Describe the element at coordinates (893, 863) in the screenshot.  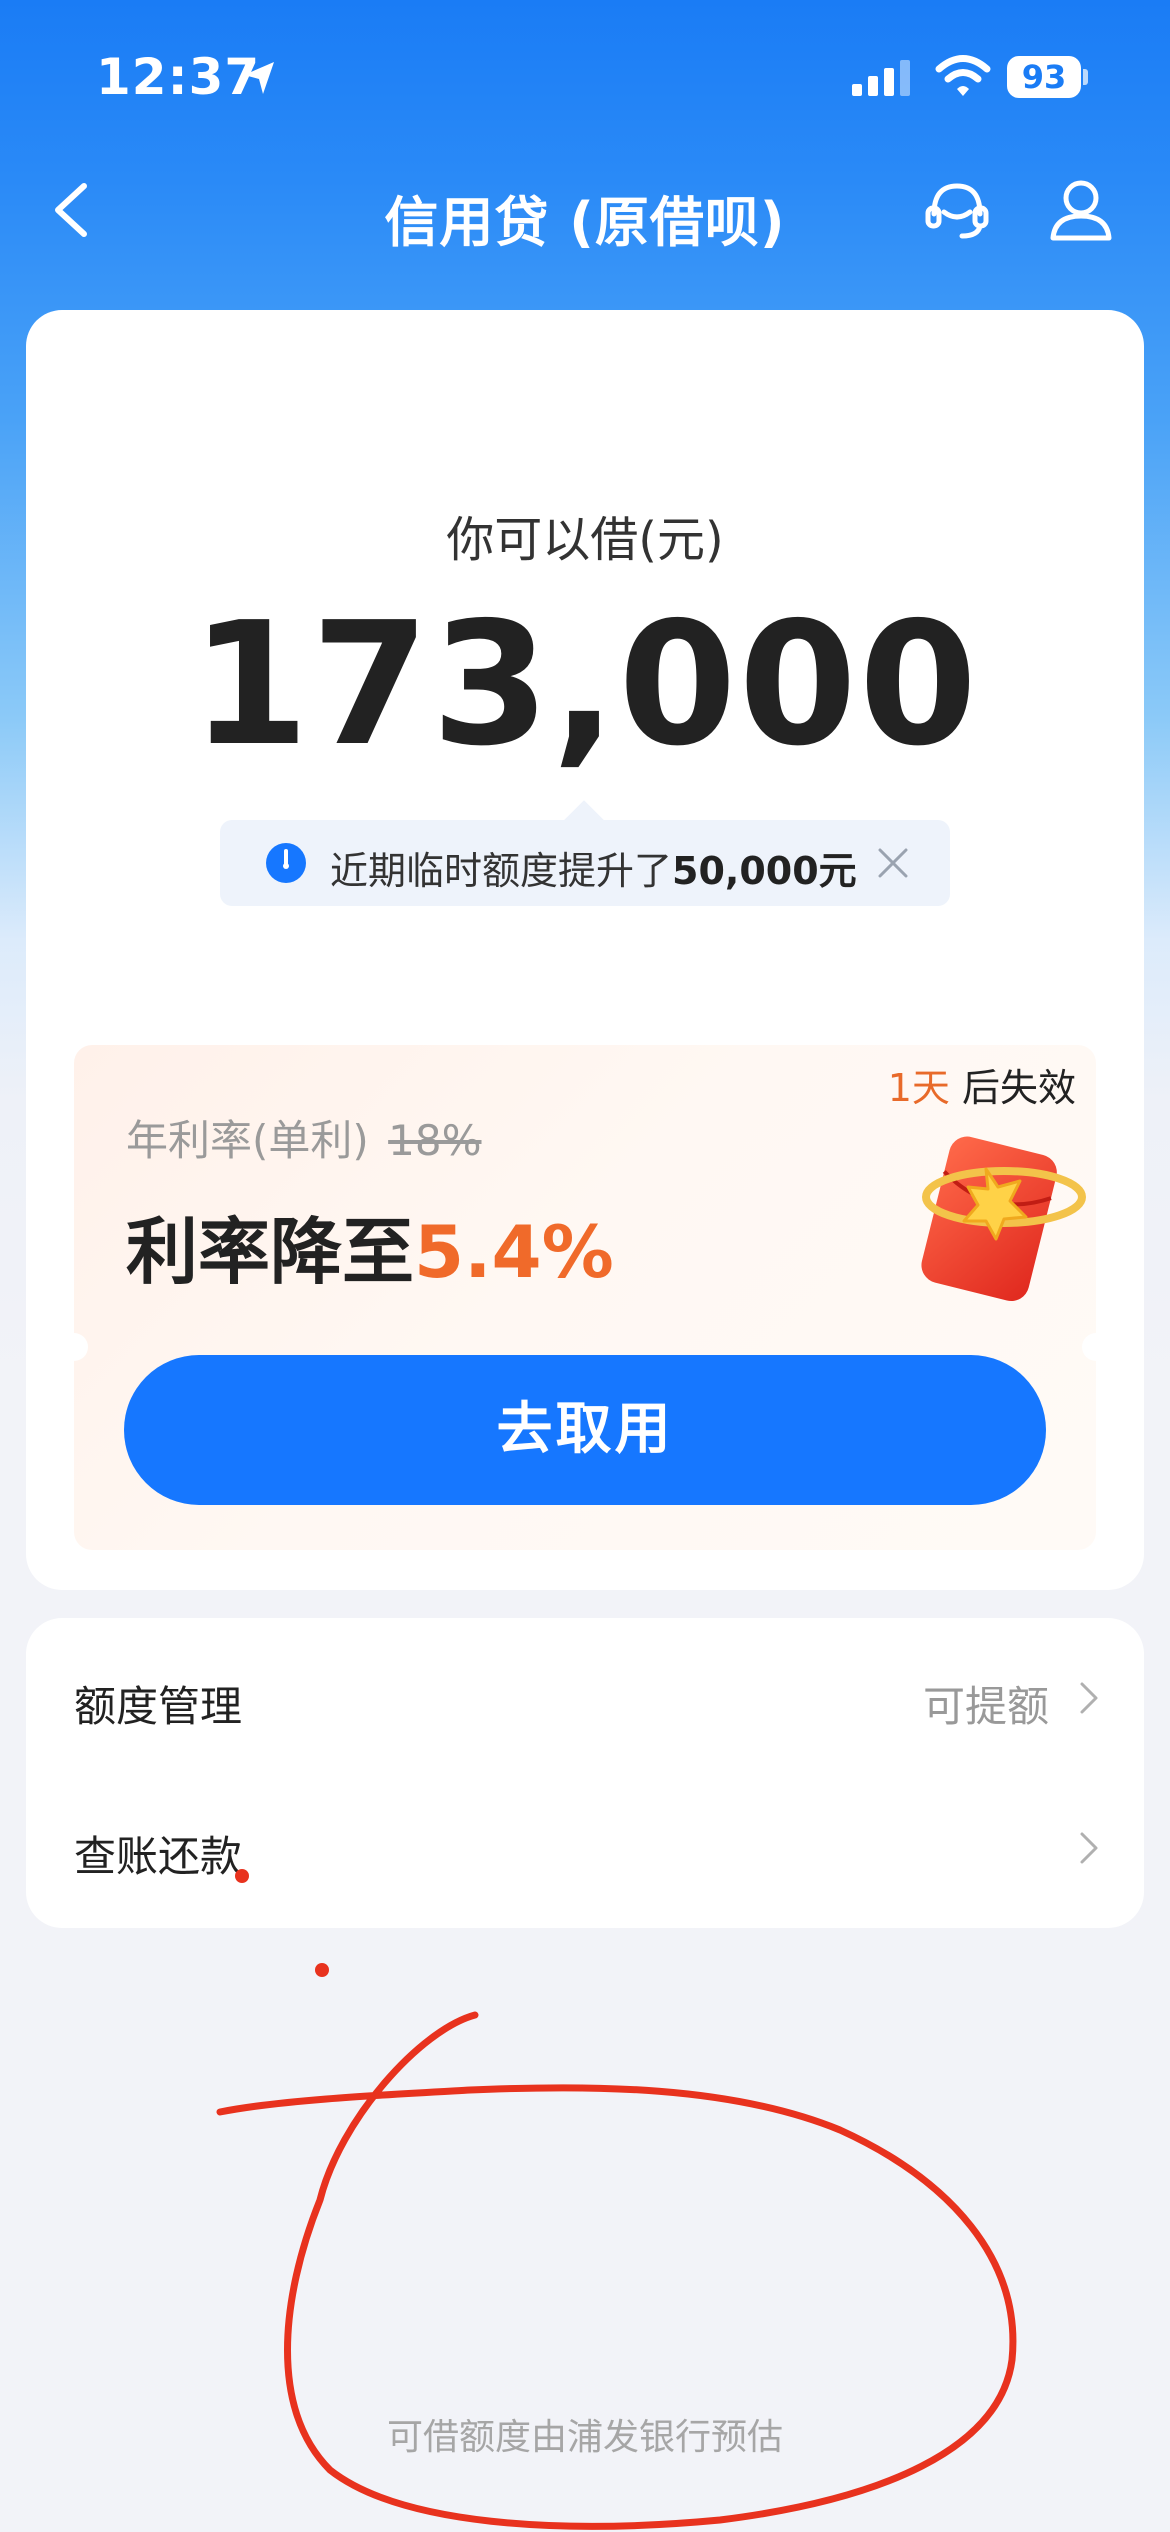
I see `close-icon` at that location.